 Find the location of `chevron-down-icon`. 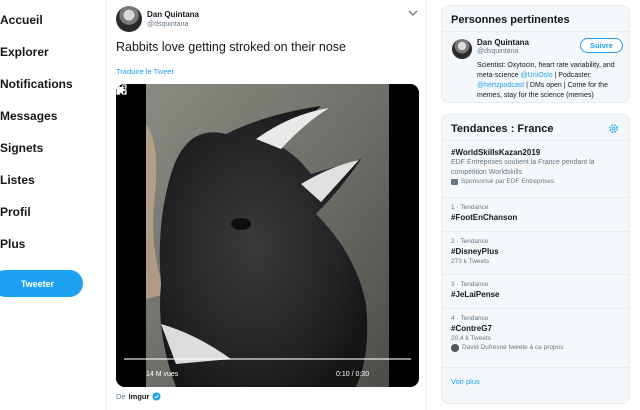

chevron-down-icon is located at coordinates (413, 13).